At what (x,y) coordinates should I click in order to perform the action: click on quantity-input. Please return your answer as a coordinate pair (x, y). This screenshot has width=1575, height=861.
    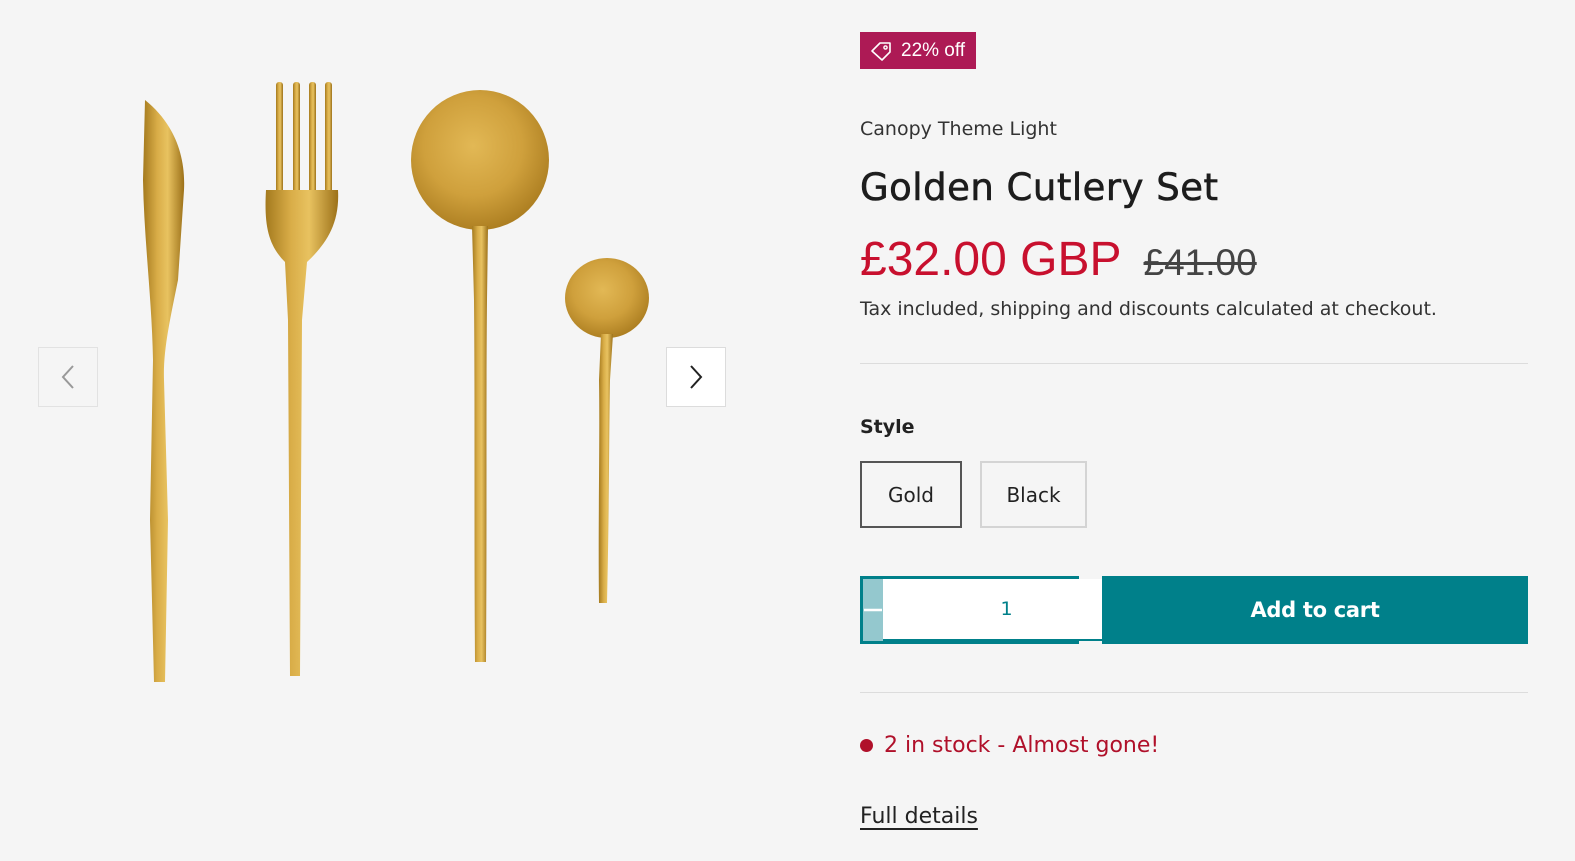
    Looking at the image, I should click on (1006, 610).